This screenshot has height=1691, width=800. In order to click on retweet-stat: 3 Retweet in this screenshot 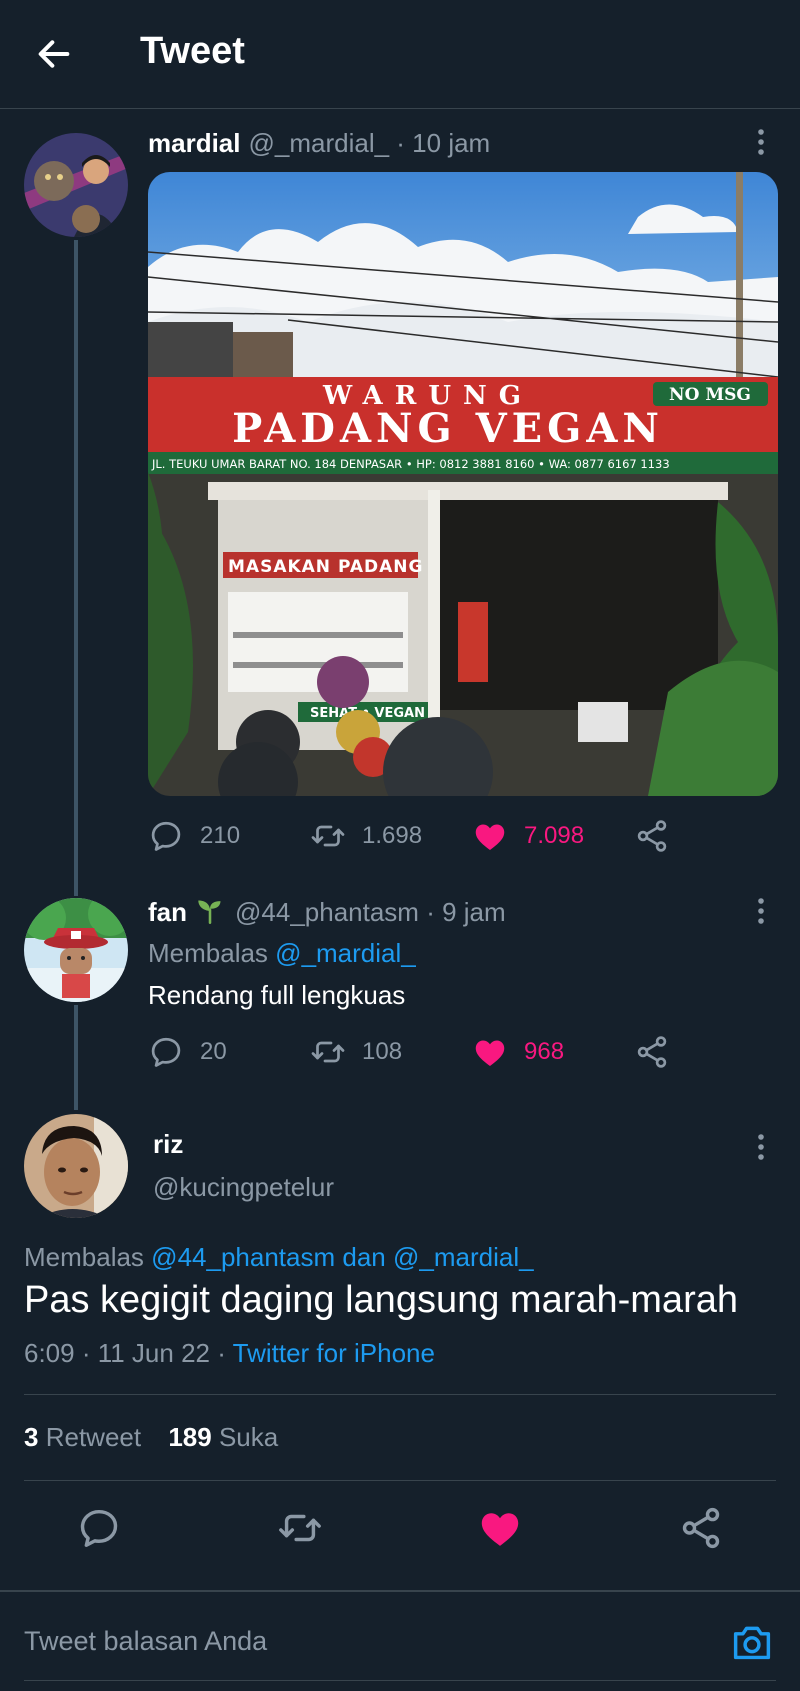, I will do `click(86, 1437)`.